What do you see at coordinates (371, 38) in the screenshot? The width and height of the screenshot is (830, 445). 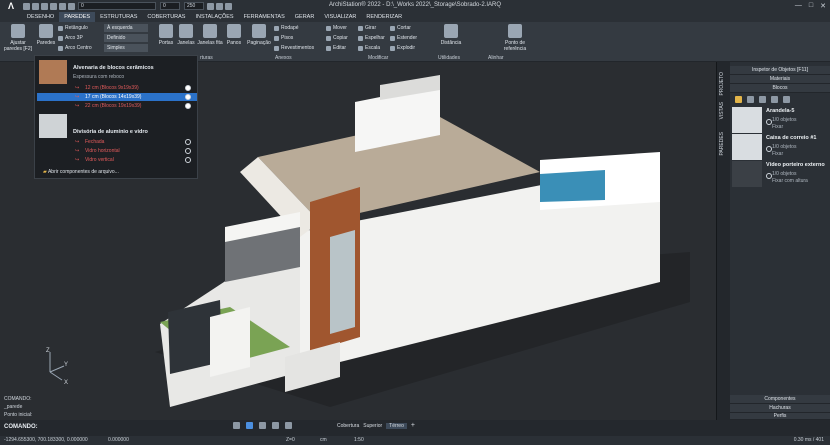 I see `espelhar-button: Espelhar` at bounding box center [371, 38].